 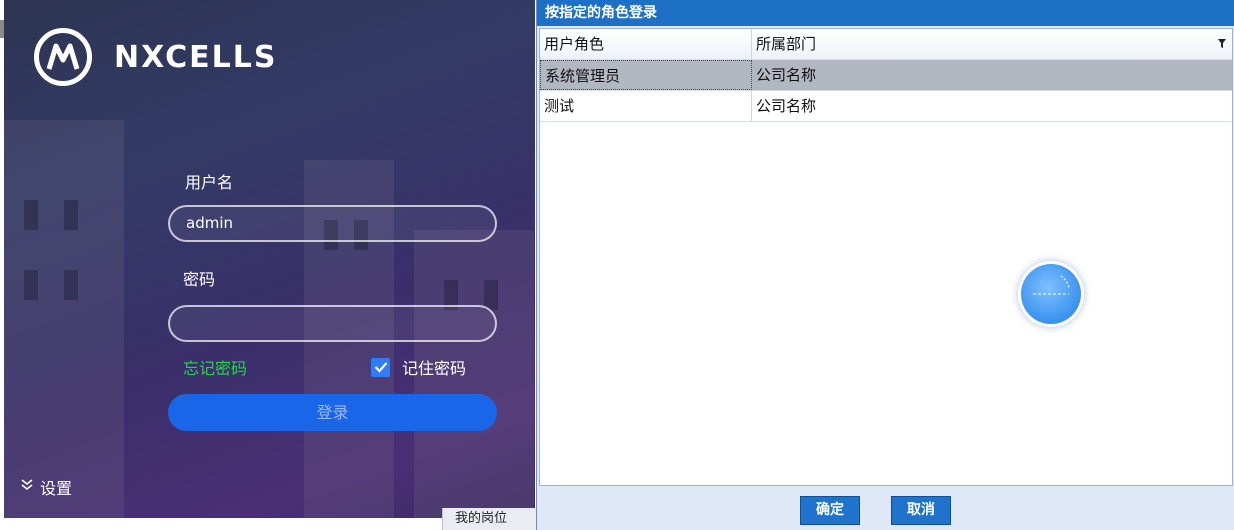 What do you see at coordinates (1051, 294) in the screenshot?
I see `loading-spinner-icon` at bounding box center [1051, 294].